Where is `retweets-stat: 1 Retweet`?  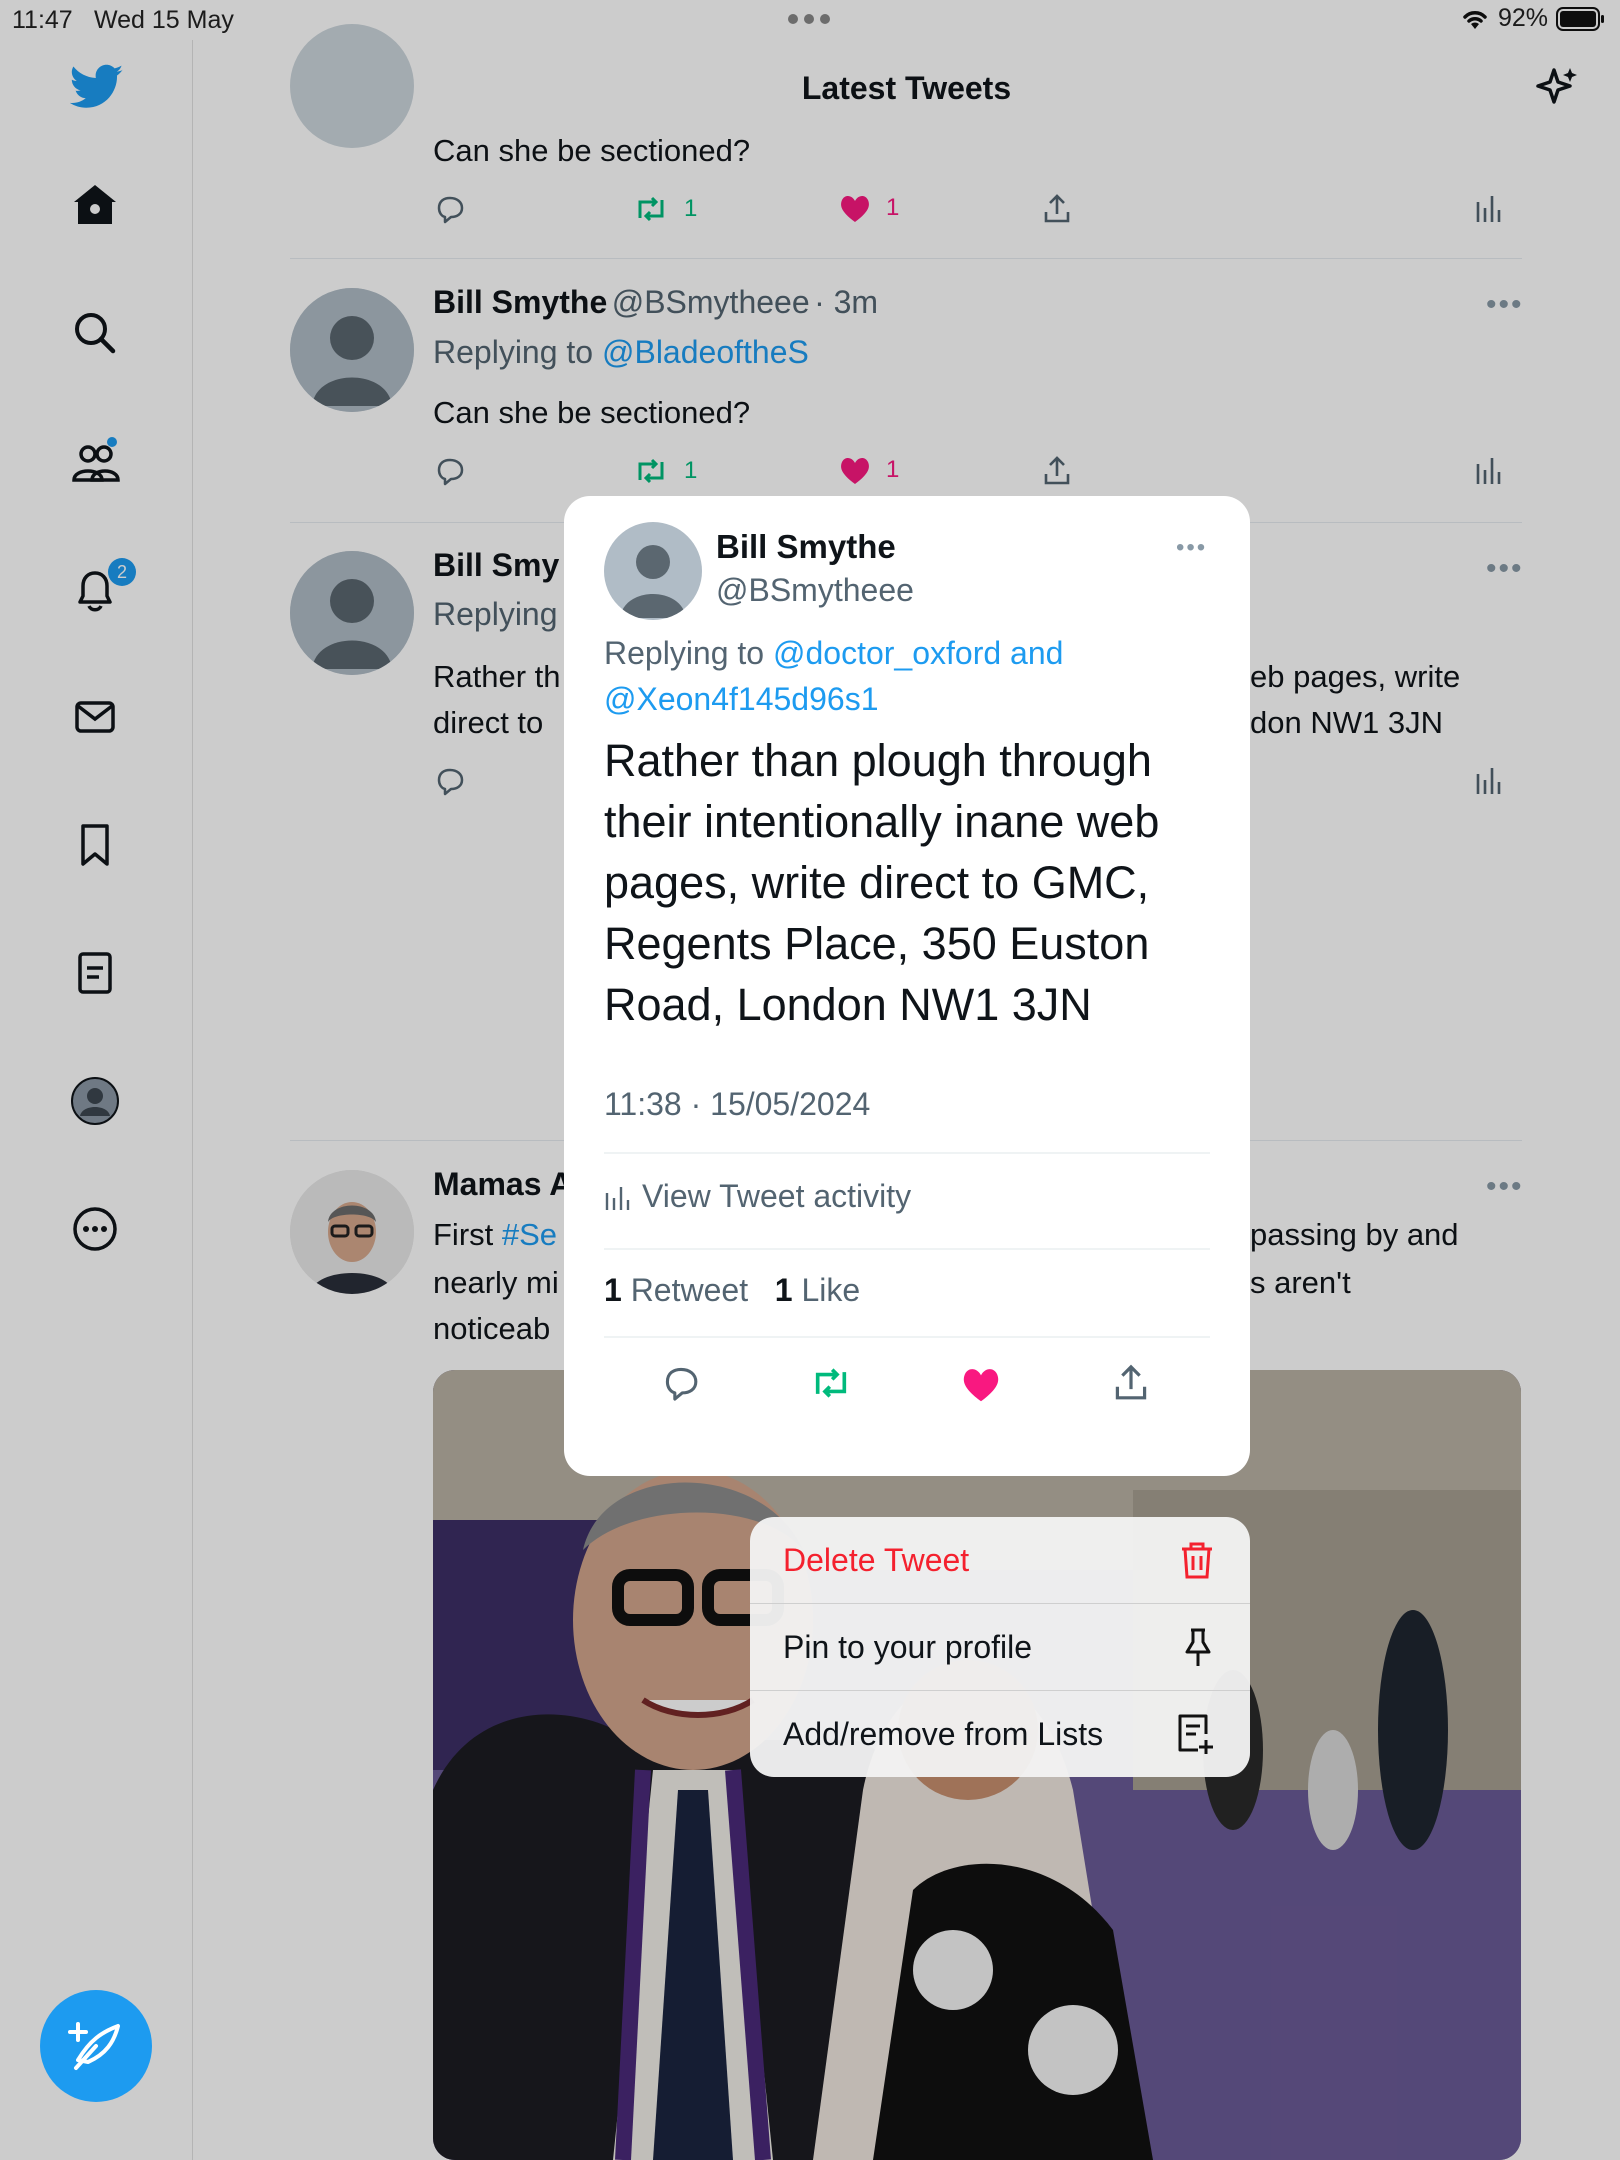 retweets-stat: 1 Retweet is located at coordinates (676, 1290).